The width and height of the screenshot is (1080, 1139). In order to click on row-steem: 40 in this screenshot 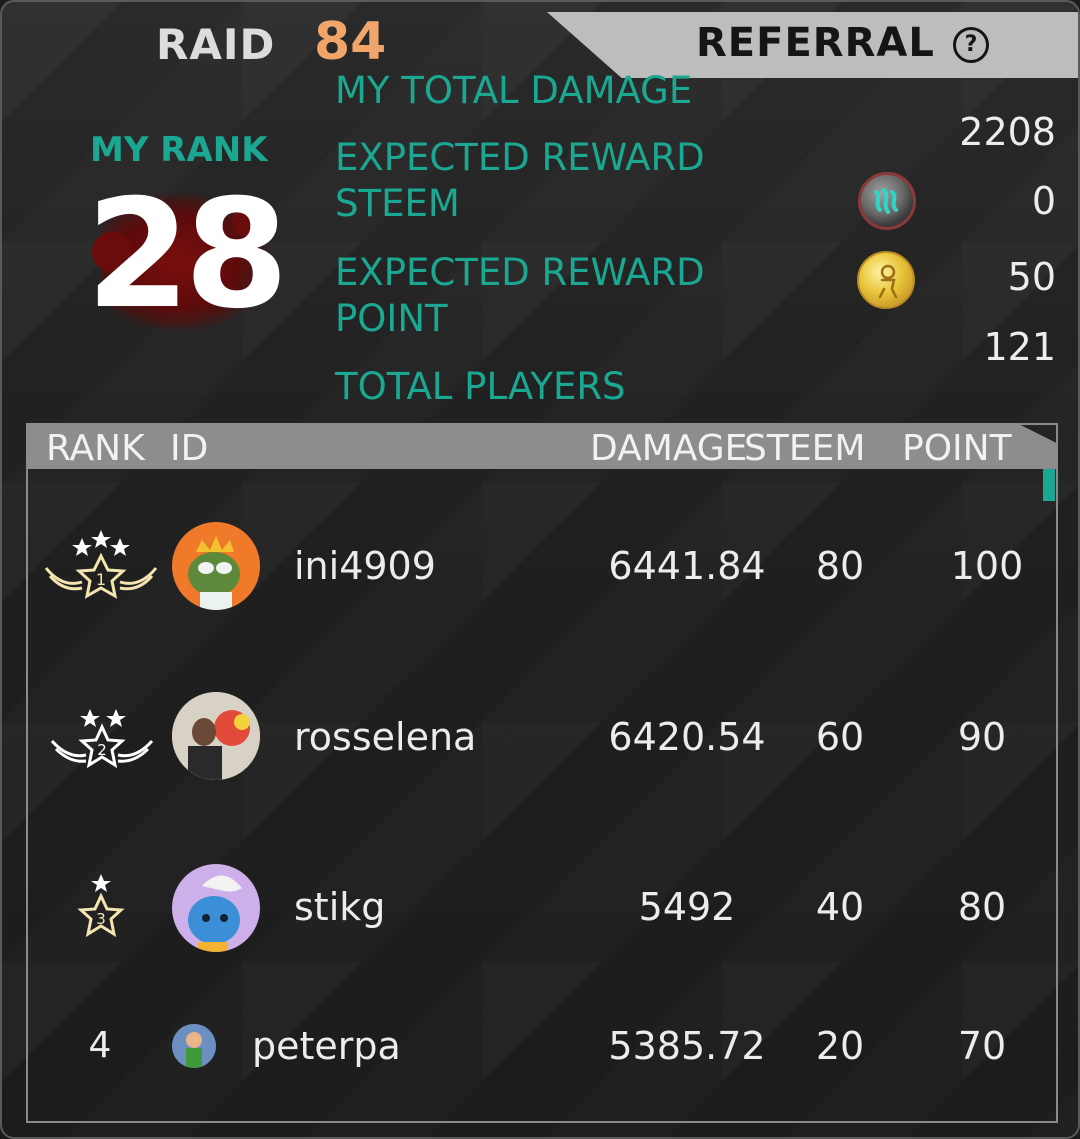, I will do `click(840, 907)`.